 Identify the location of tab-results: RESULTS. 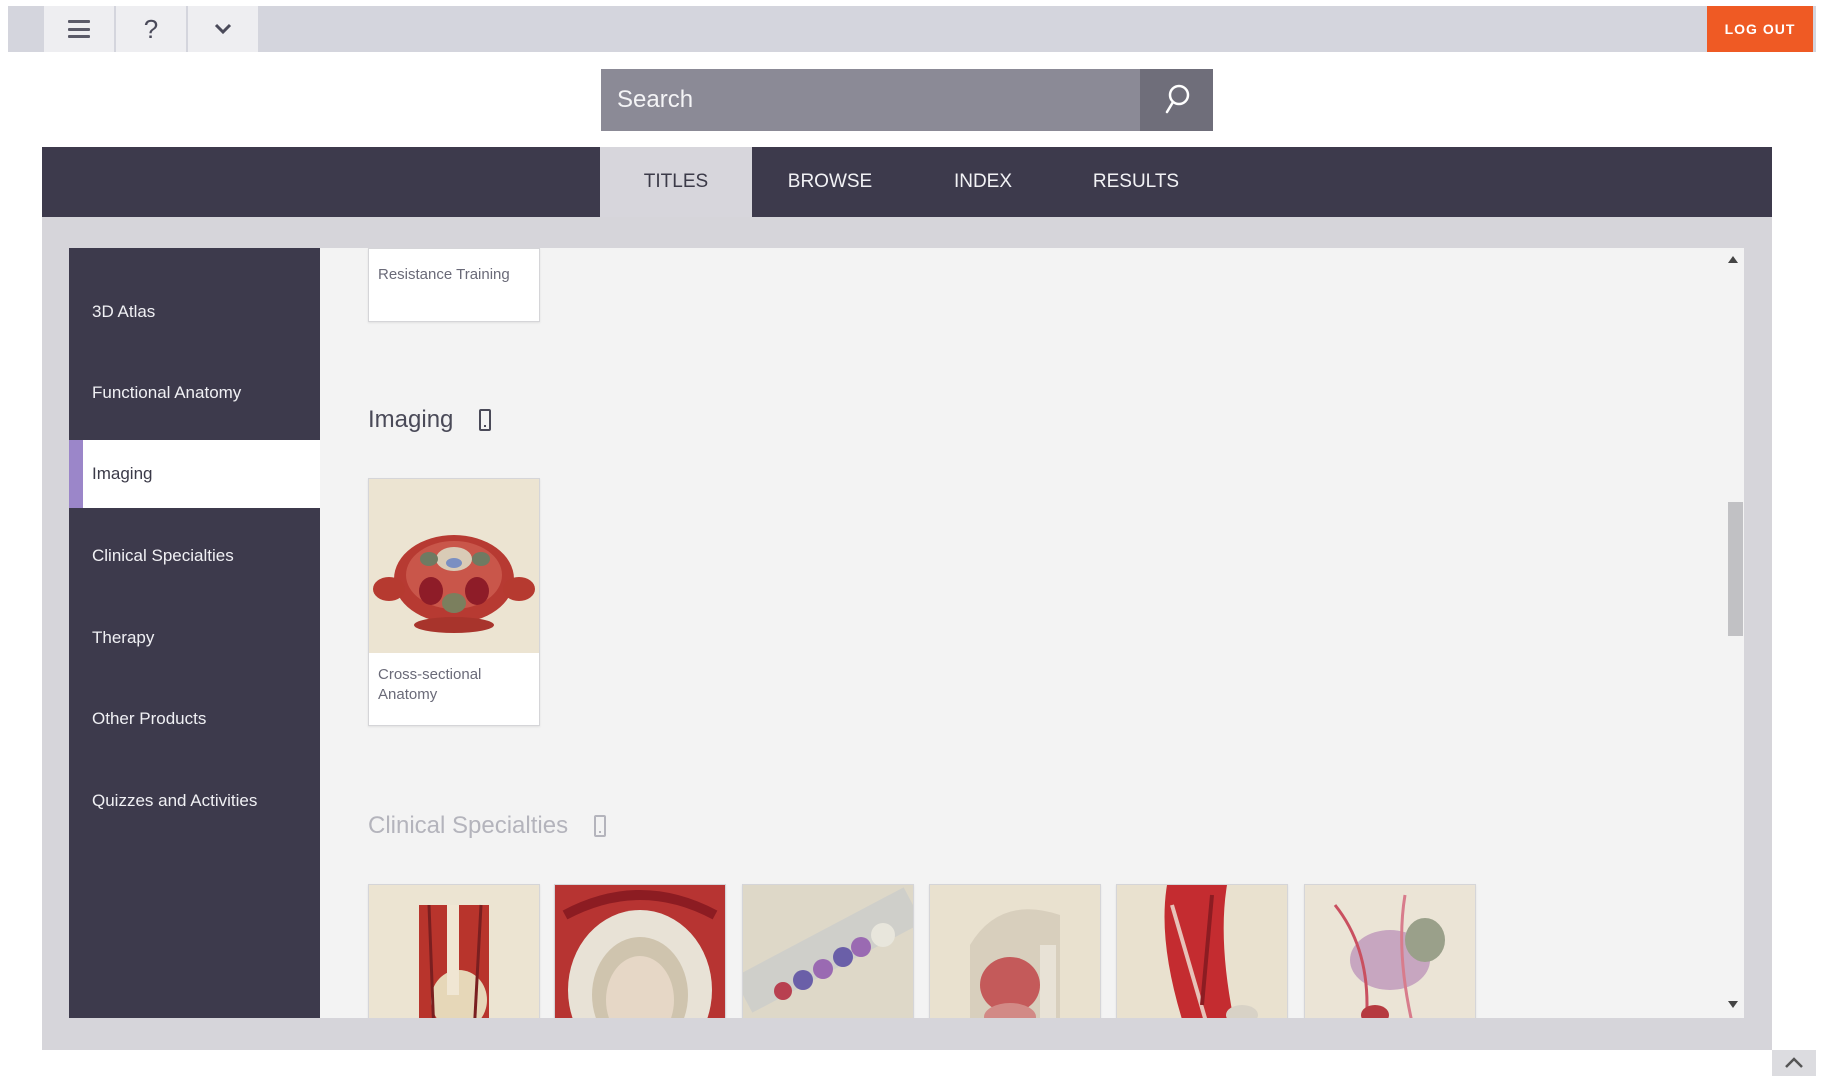
(1136, 182).